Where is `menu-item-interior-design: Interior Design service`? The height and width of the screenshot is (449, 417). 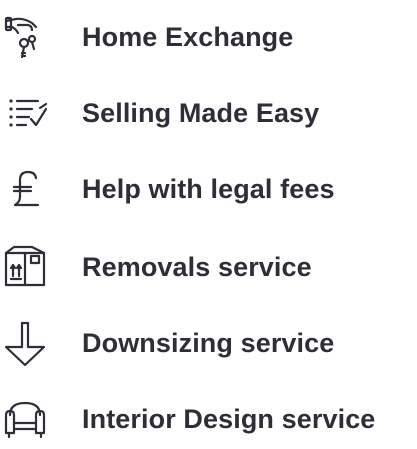 menu-item-interior-design: Interior Design service is located at coordinates (208, 419).